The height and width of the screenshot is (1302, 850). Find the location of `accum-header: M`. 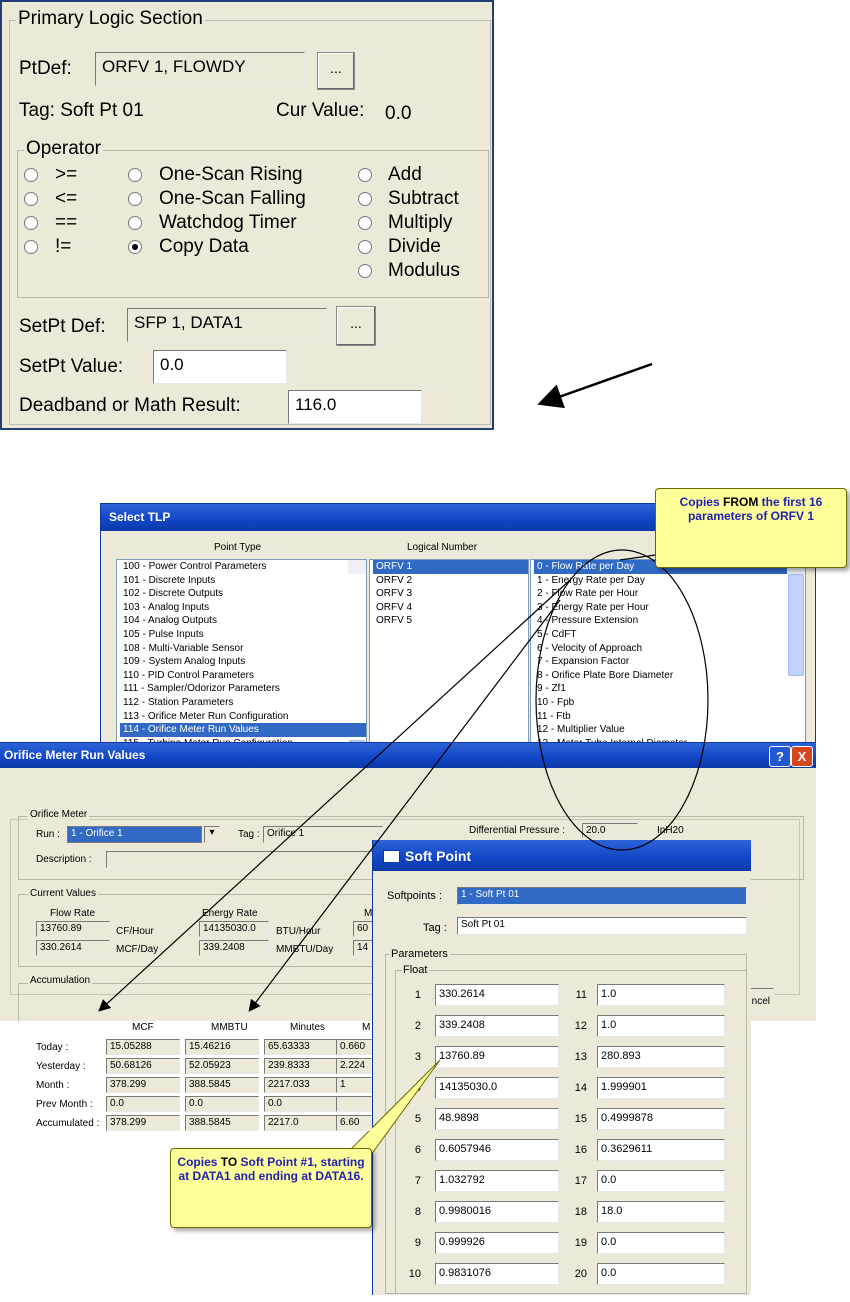

accum-header: M is located at coordinates (366, 1027).